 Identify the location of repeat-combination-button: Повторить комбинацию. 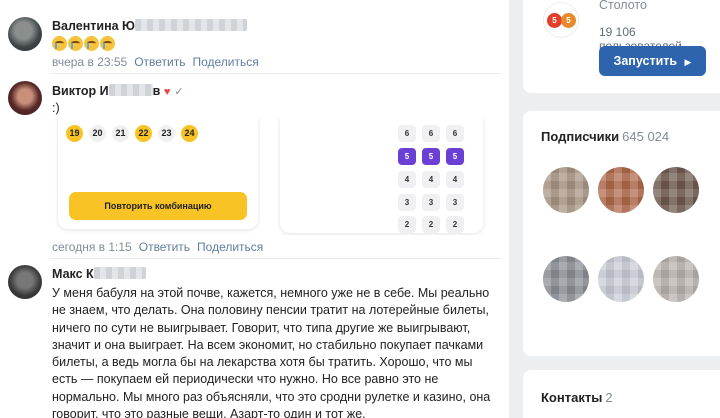
(158, 206).